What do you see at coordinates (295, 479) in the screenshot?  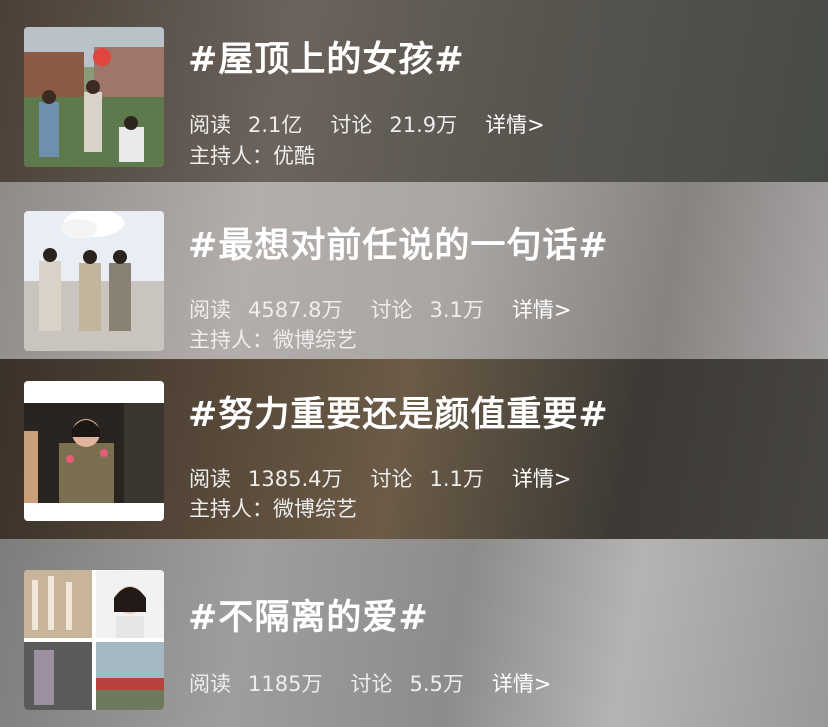 I see `read-count: 1385.4万` at bounding box center [295, 479].